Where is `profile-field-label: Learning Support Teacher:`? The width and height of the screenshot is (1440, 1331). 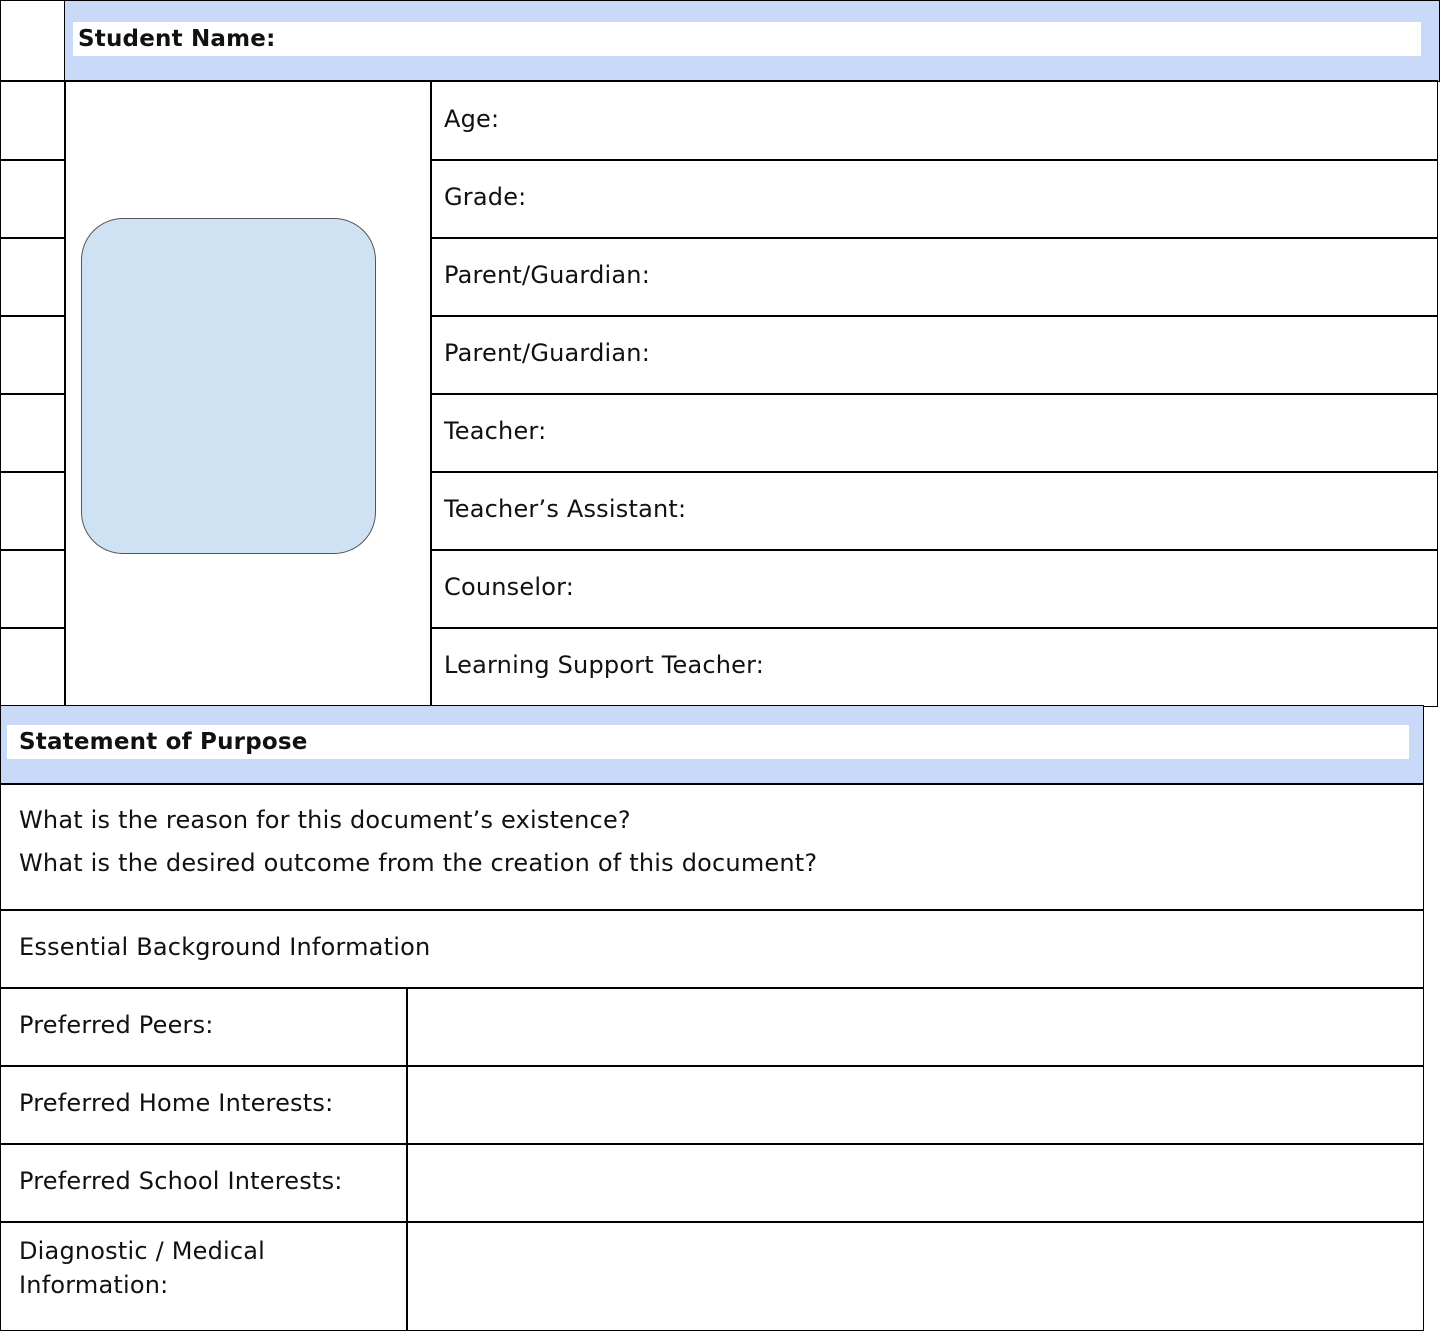
profile-field-label: Learning Support Teacher: is located at coordinates (604, 665).